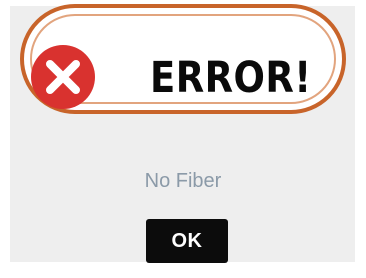 The image size is (366, 278). I want to click on ok-button: OK, so click(187, 241).